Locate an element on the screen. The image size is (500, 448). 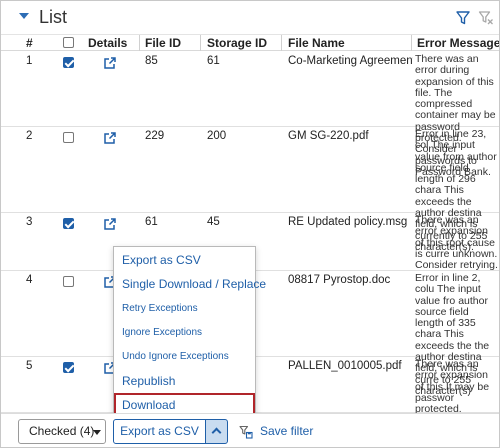
col-header-number: # is located at coordinates (29, 43).